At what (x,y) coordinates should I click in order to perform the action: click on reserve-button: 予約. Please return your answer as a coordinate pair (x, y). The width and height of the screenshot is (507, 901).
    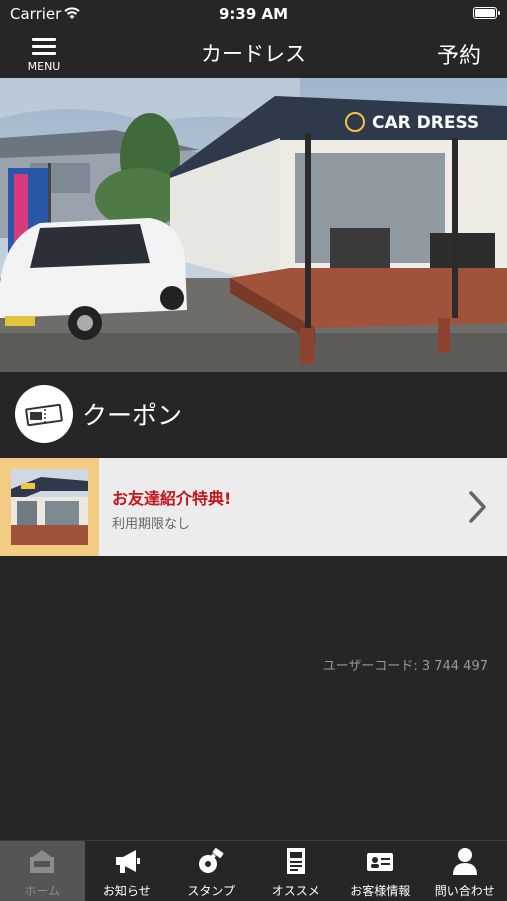
    Looking at the image, I should click on (459, 54).